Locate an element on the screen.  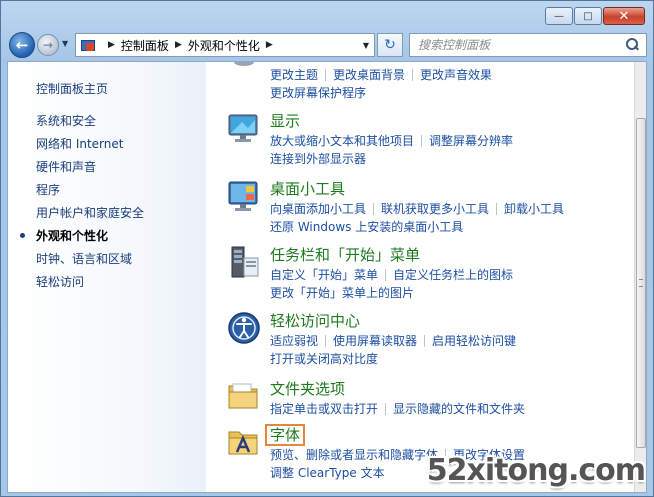
fonts-title: 字体 is located at coordinates (285, 435).